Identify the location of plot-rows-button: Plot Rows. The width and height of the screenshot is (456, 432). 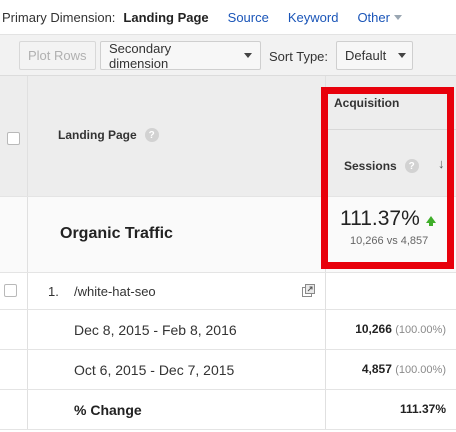
(57, 55).